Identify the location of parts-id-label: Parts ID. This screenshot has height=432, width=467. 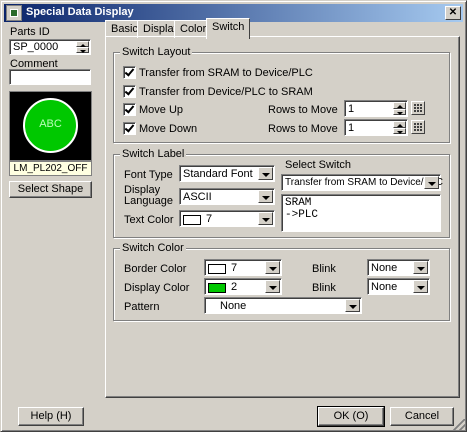
(30, 32).